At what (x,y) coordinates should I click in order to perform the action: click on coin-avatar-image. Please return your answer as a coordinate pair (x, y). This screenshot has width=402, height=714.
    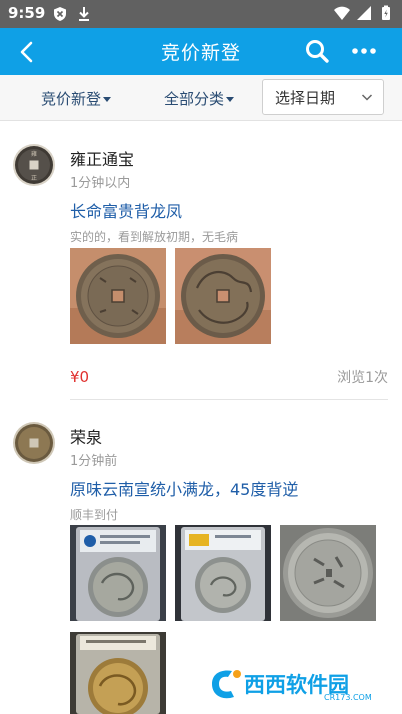
    Looking at the image, I should click on (34, 443).